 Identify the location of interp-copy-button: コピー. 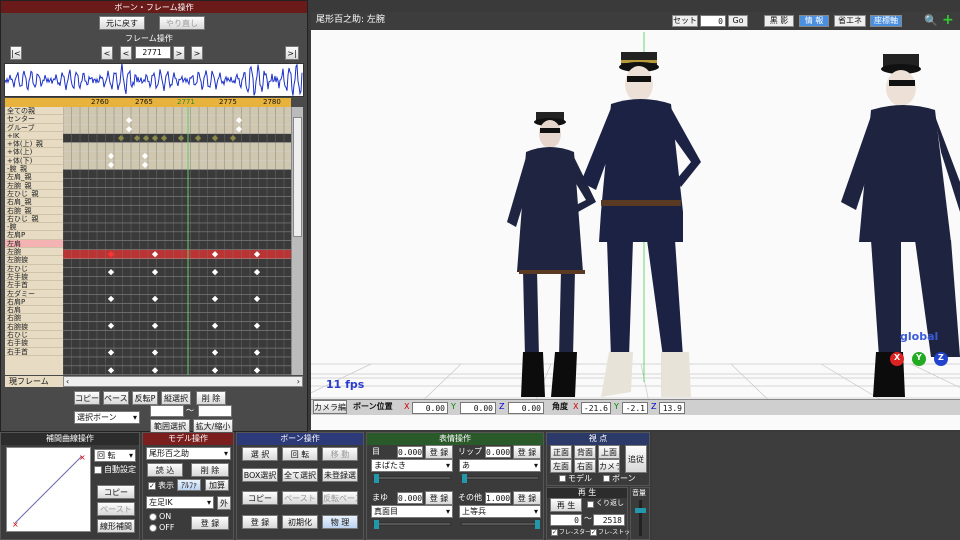
(116, 492).